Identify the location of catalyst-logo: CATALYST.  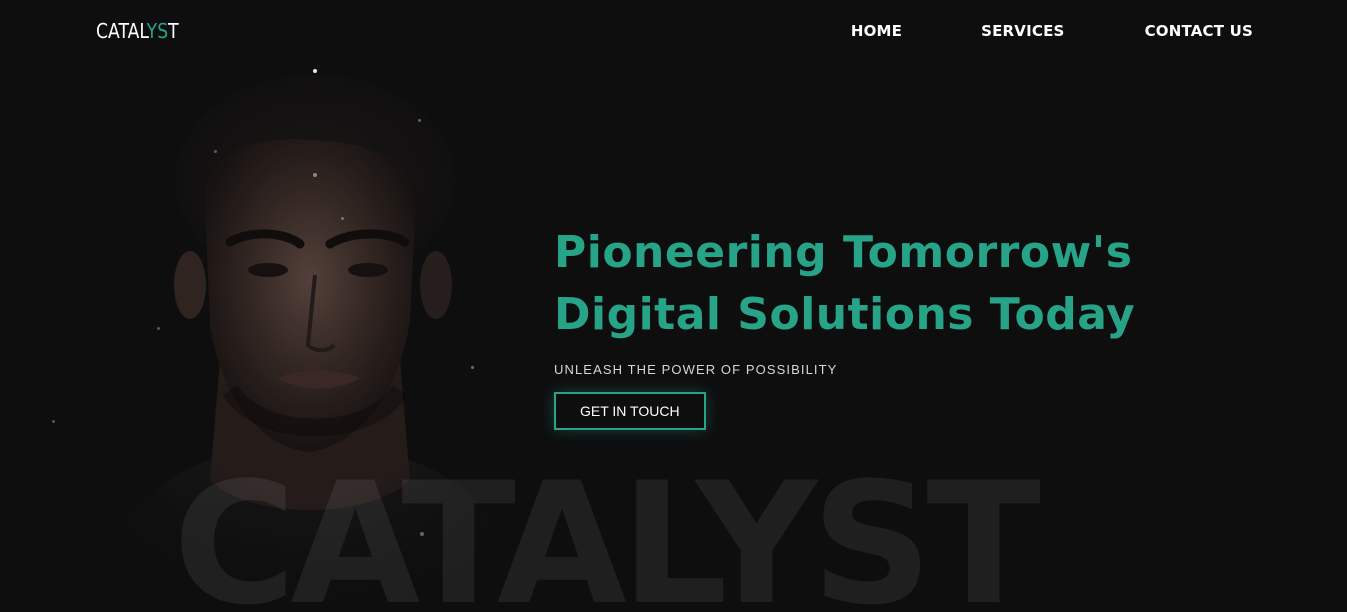
(137, 31).